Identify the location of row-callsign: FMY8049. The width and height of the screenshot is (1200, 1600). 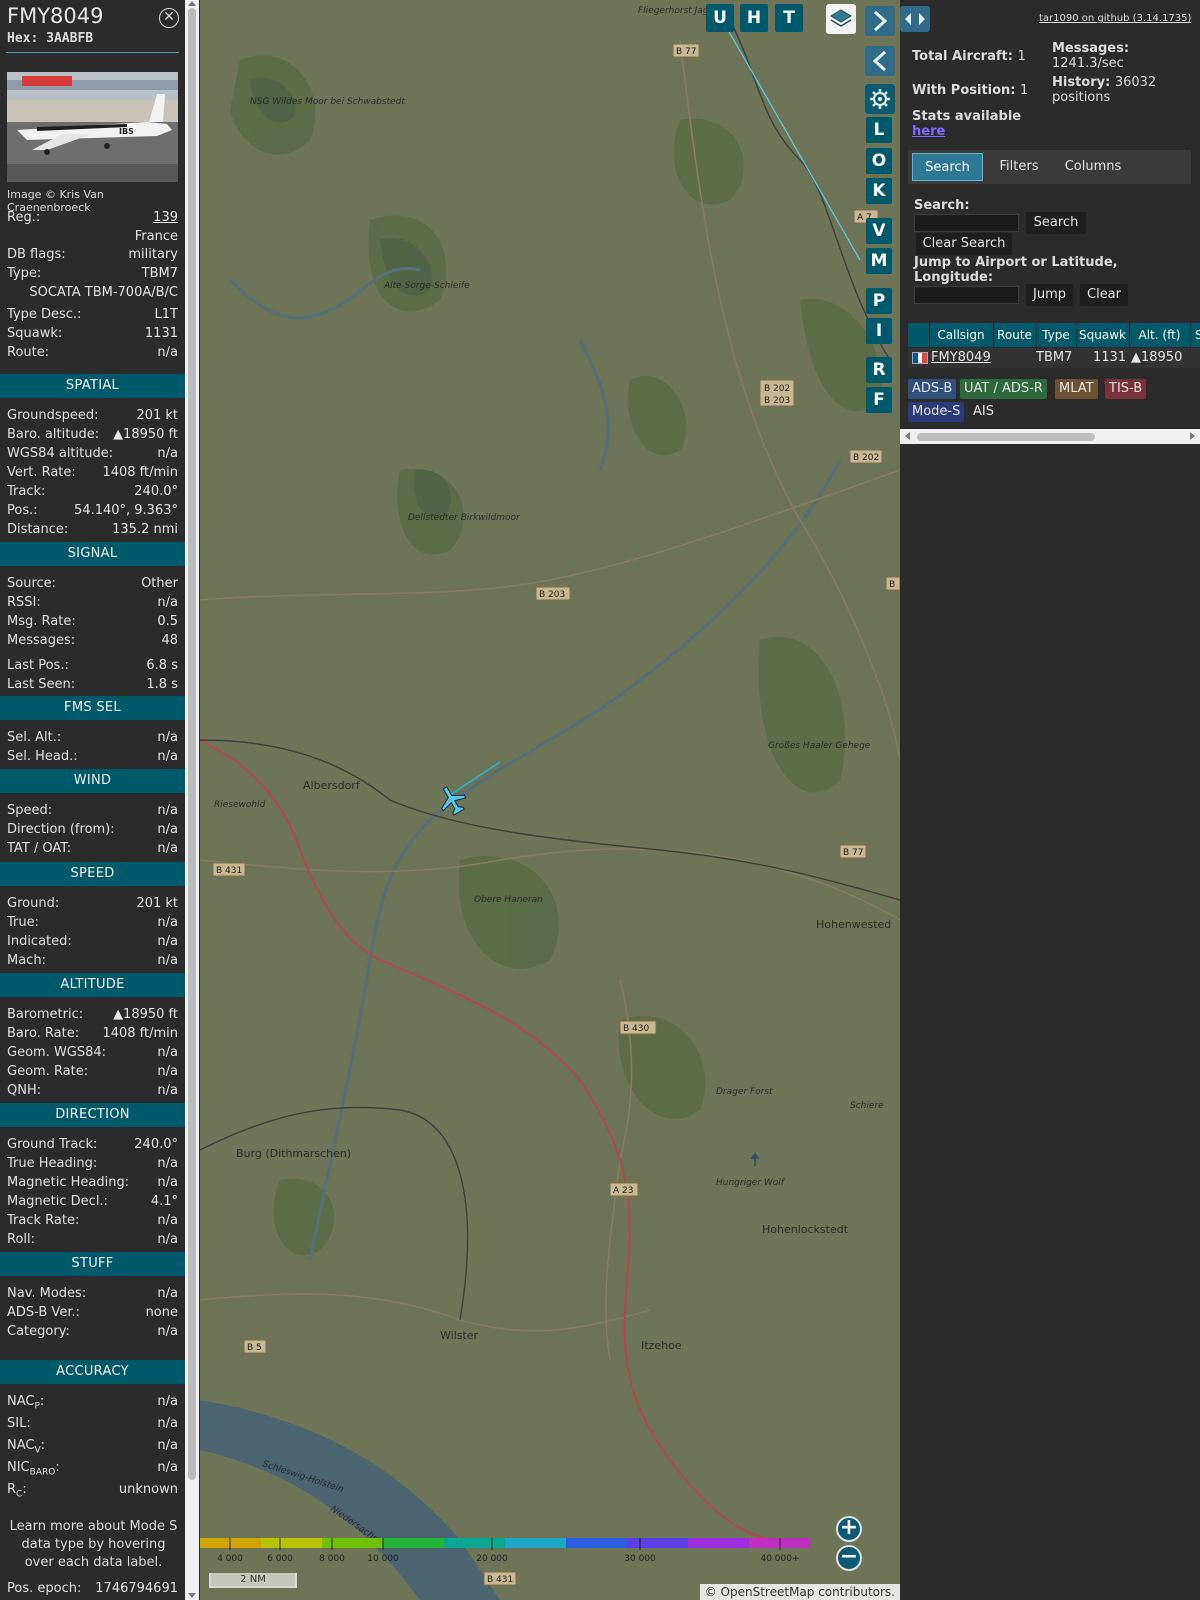
(961, 358).